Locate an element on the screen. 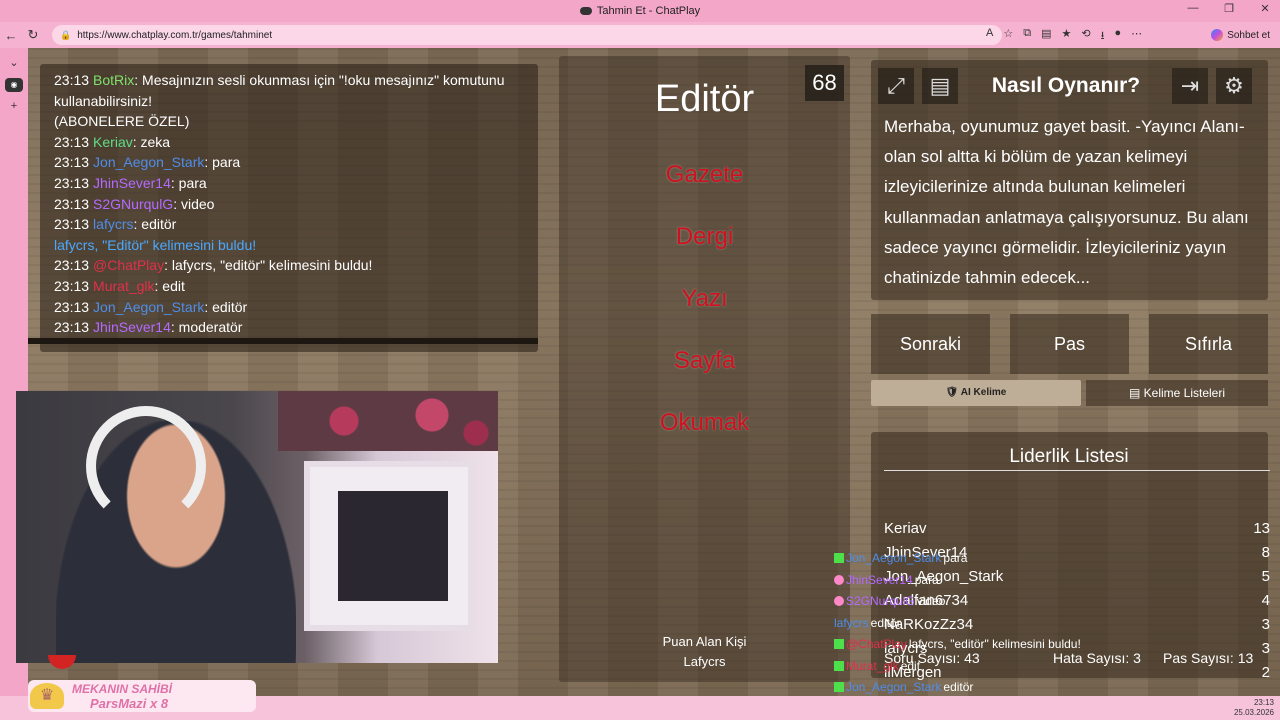 This screenshot has width=1280, height=720. favorites-bar-icon: ★ is located at coordinates (1066, 36).